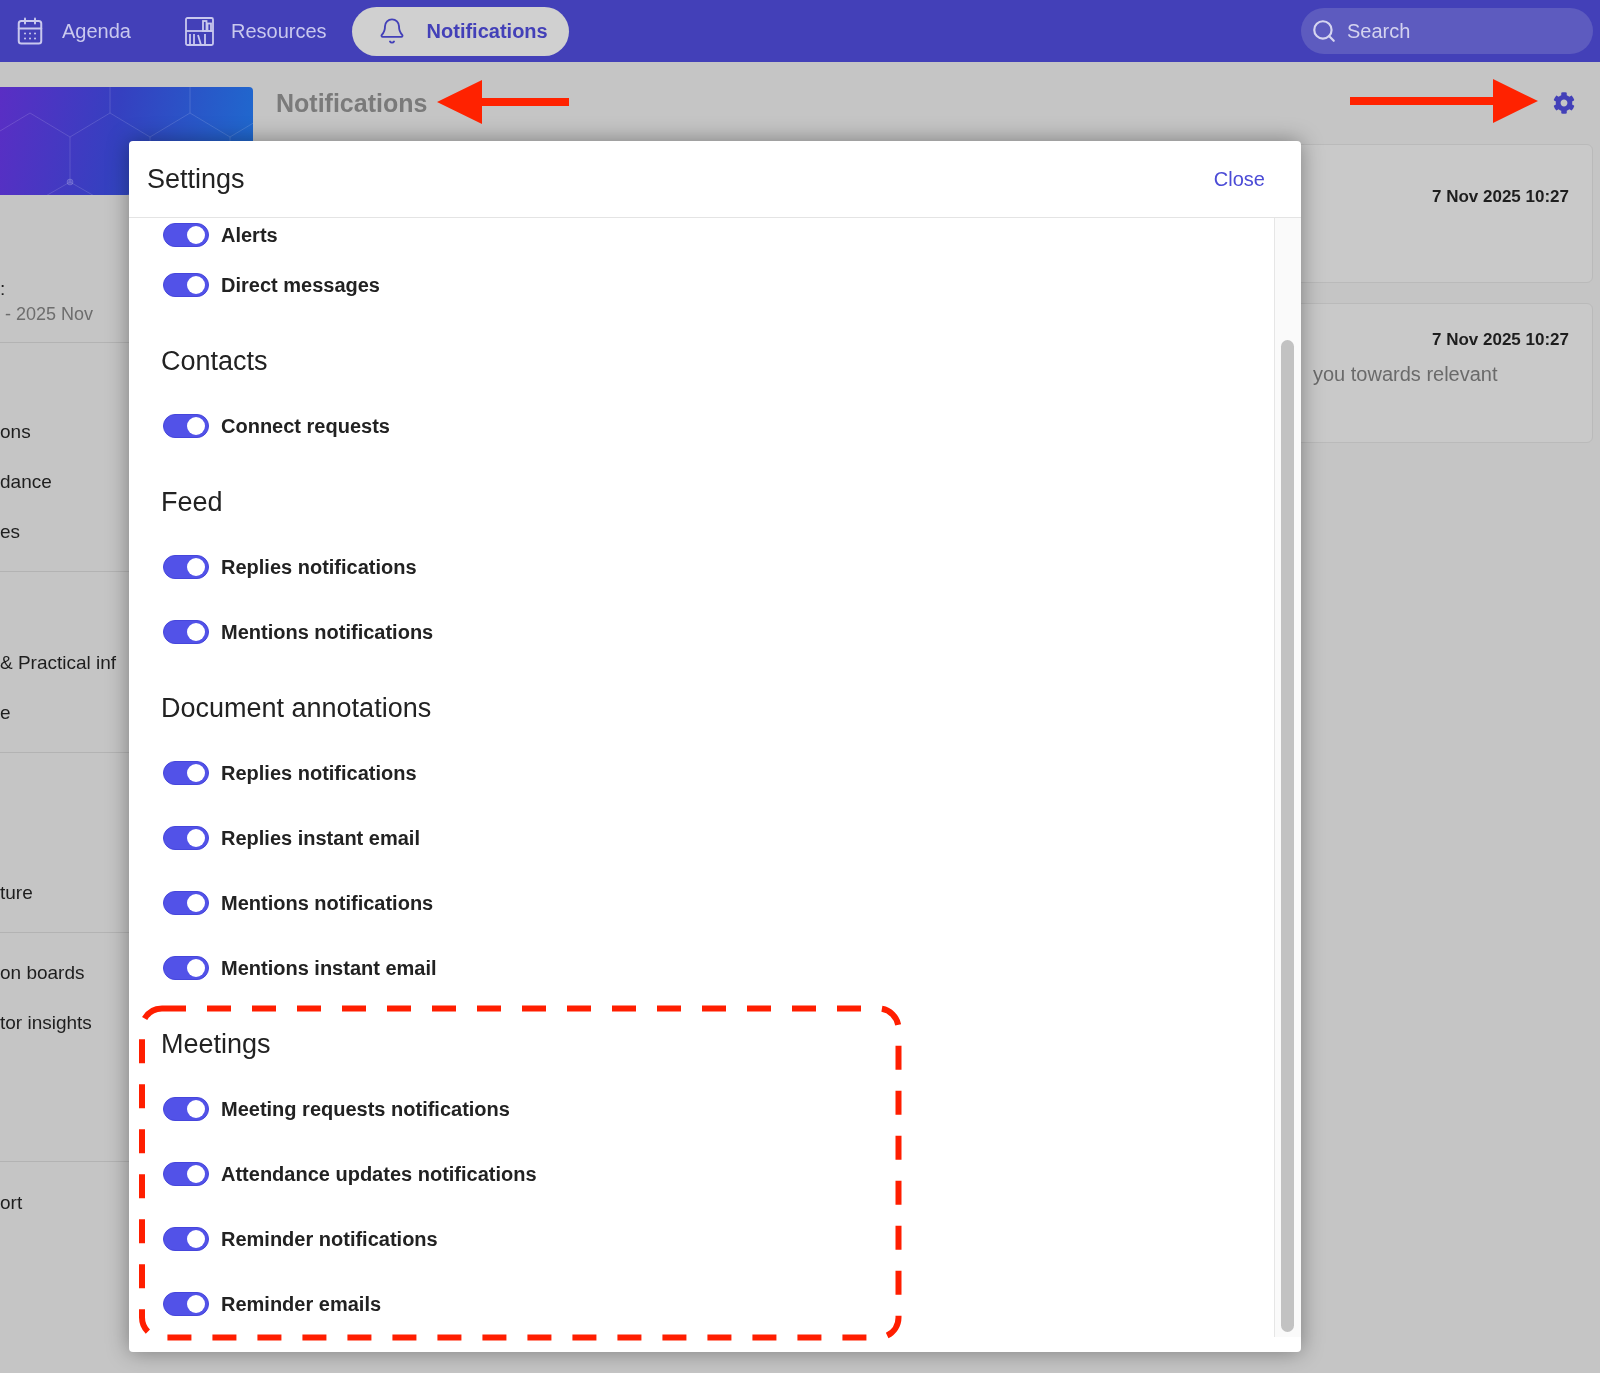 The width and height of the screenshot is (1600, 1373). What do you see at coordinates (5, 713) in the screenshot?
I see `sidebar-item: e` at bounding box center [5, 713].